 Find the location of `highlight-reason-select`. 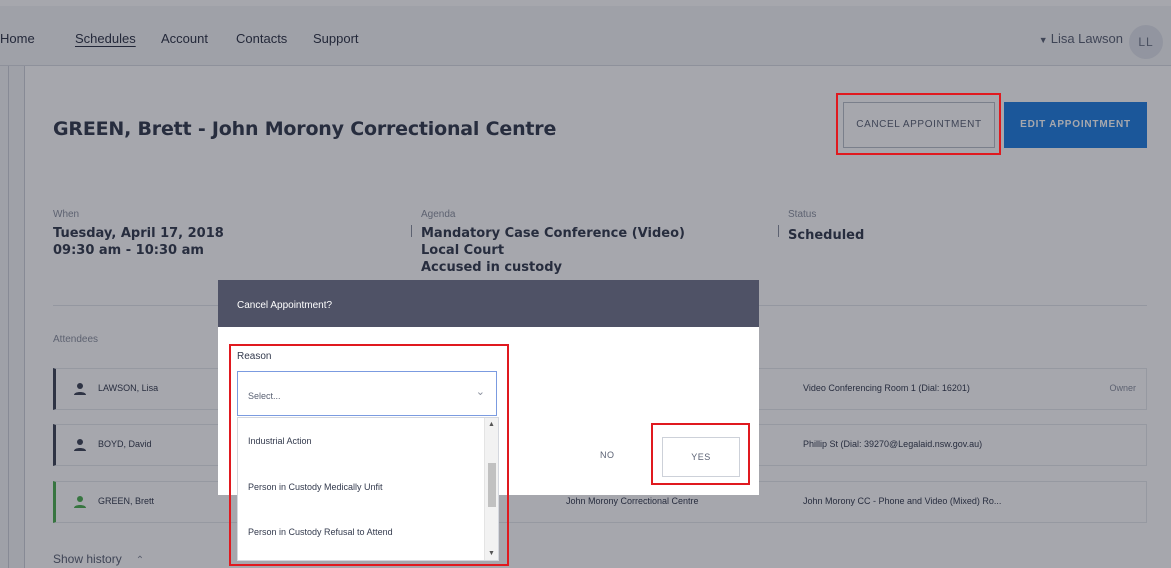

highlight-reason-select is located at coordinates (369, 455).